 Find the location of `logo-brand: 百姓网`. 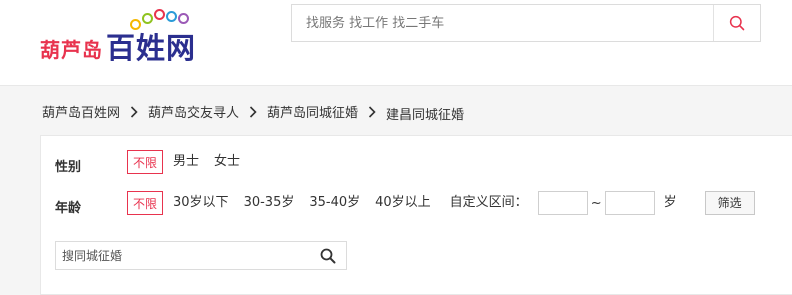

logo-brand: 百姓网 is located at coordinates (151, 48).